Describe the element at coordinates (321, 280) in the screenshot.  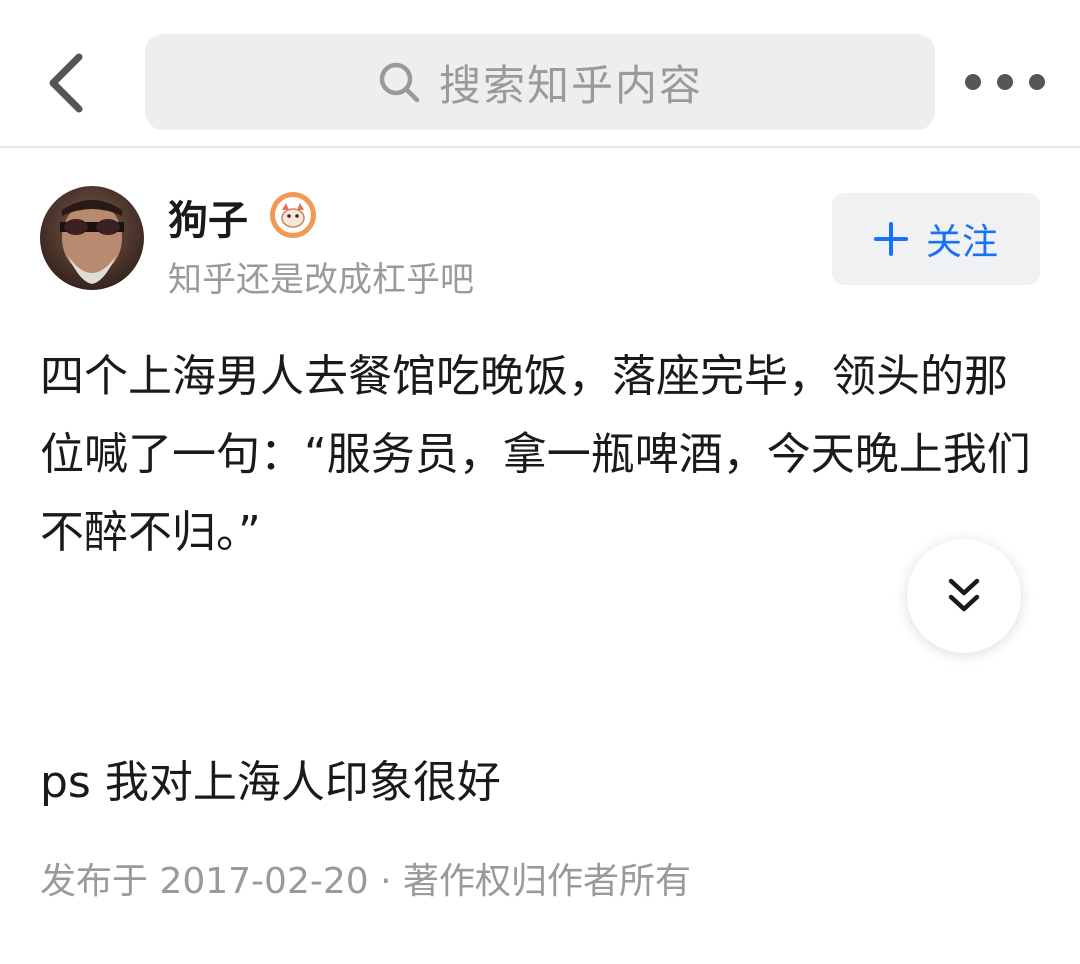
I see `author-bio: 知乎还是改成杠乎吧` at that location.